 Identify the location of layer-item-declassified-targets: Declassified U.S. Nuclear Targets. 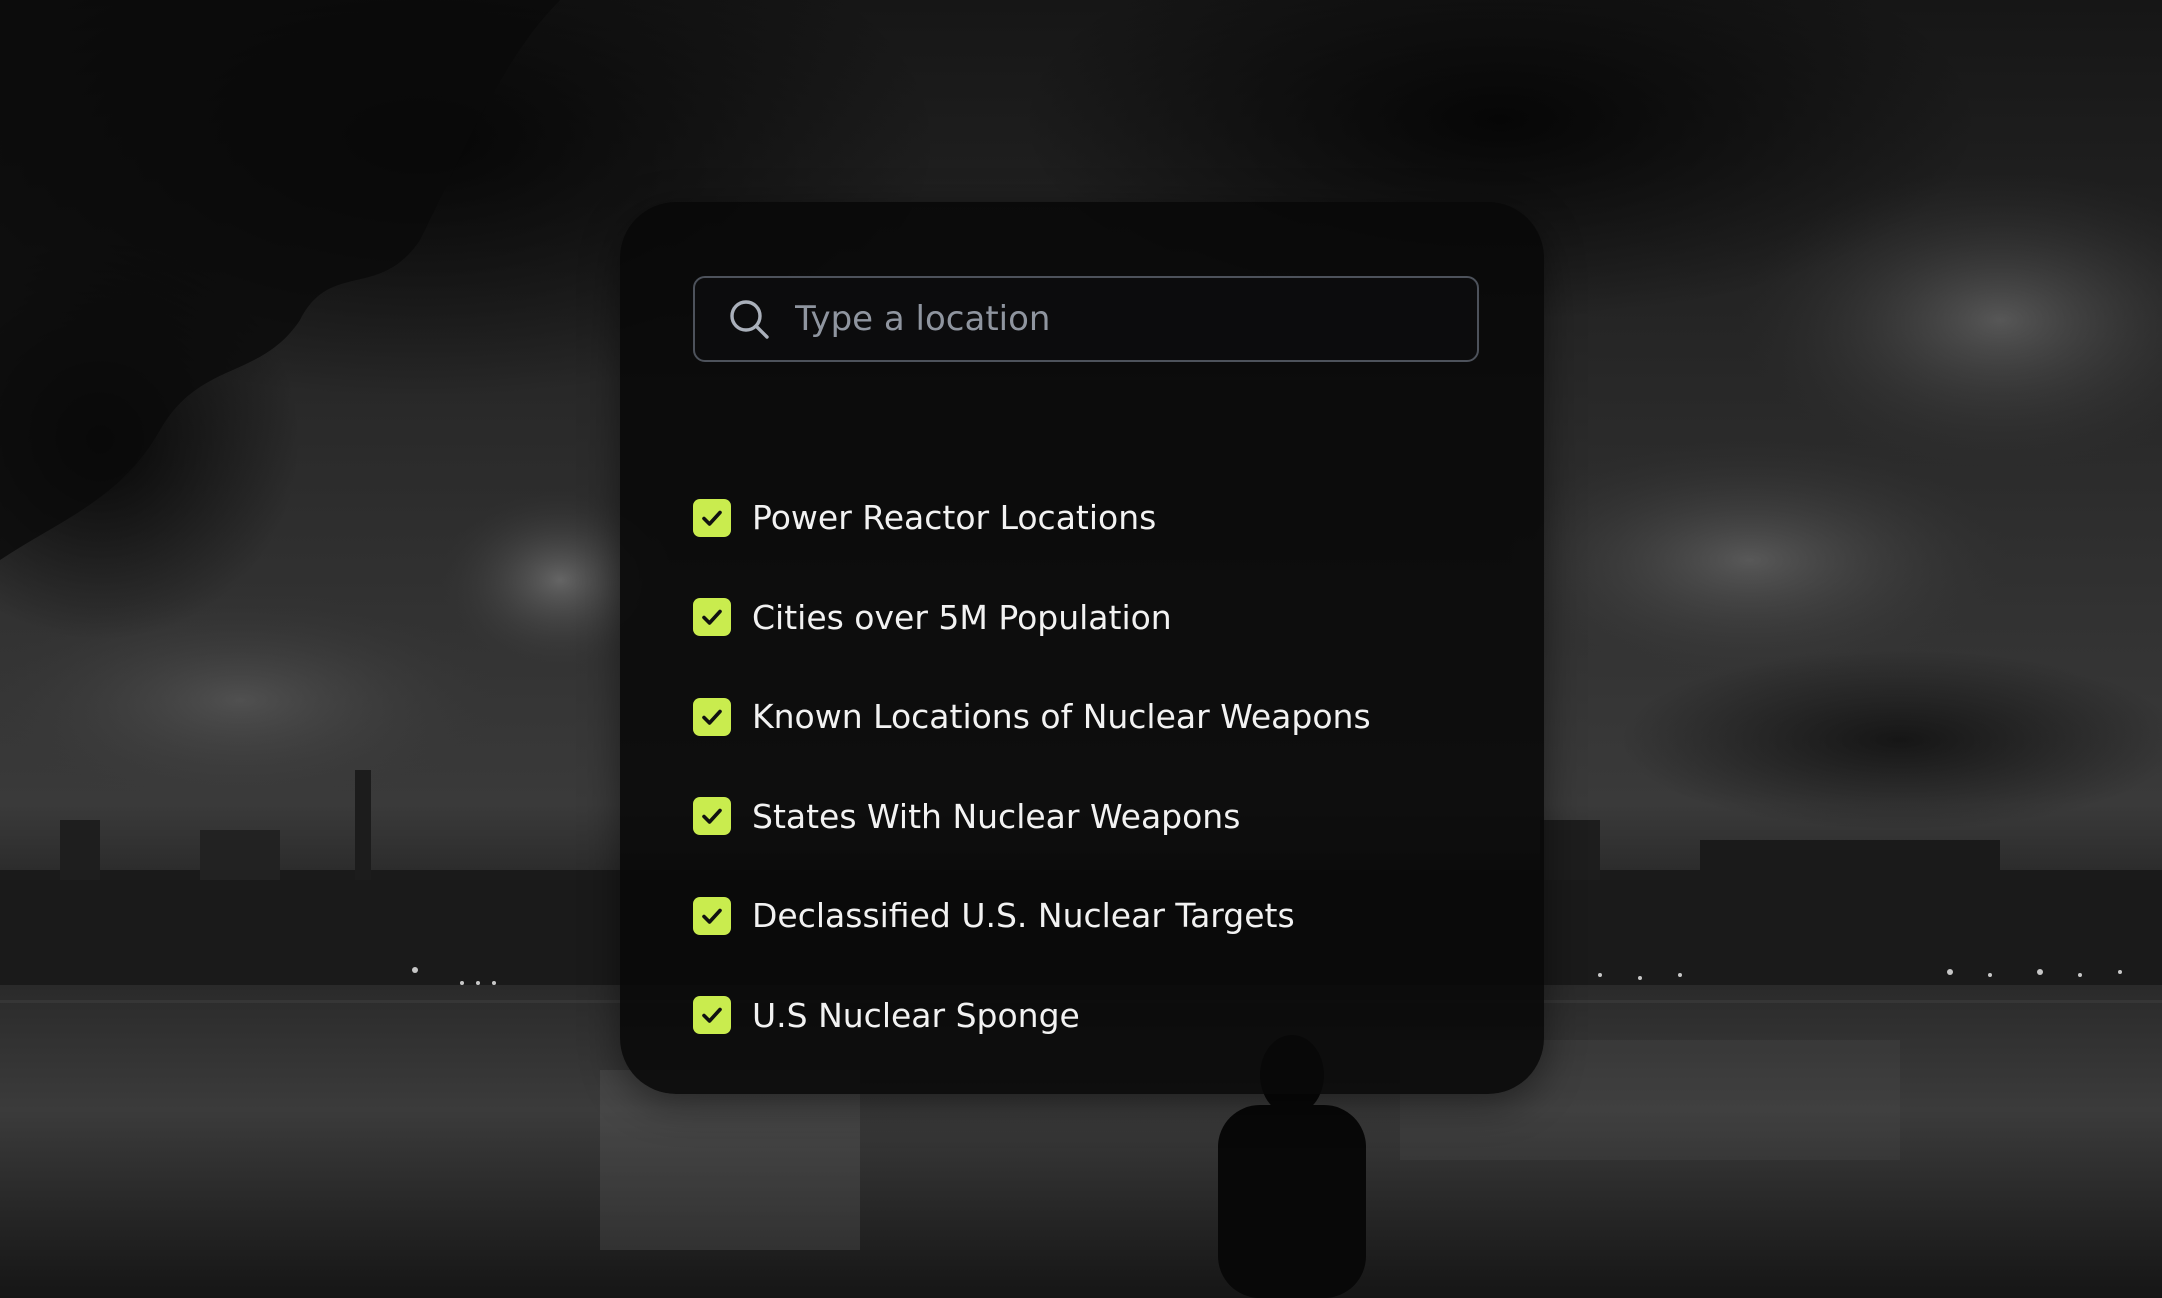
(1032, 916).